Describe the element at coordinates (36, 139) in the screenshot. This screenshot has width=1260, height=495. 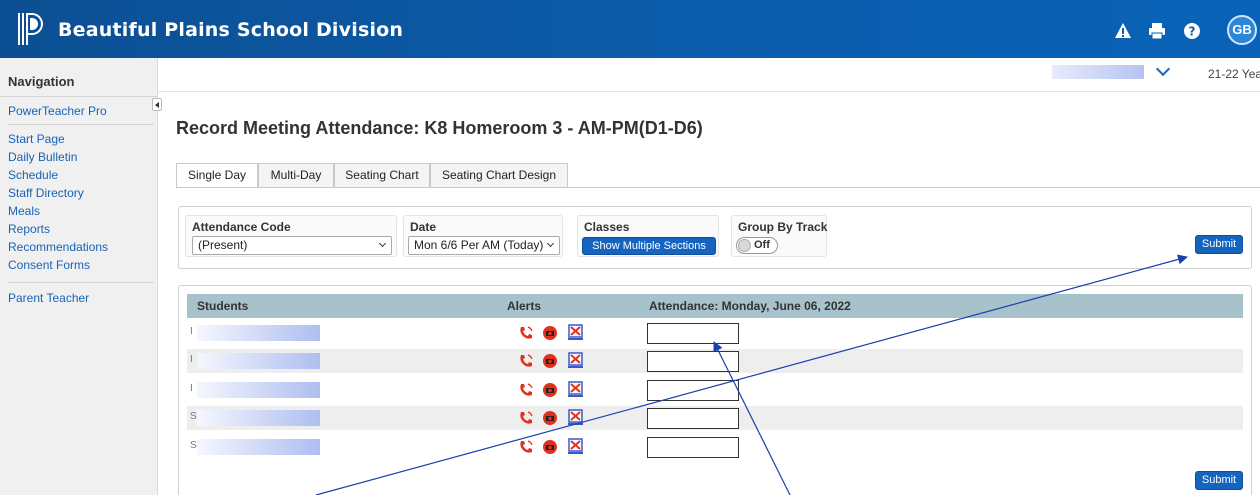
I see `sidebar-item-start-page: Start Page` at that location.